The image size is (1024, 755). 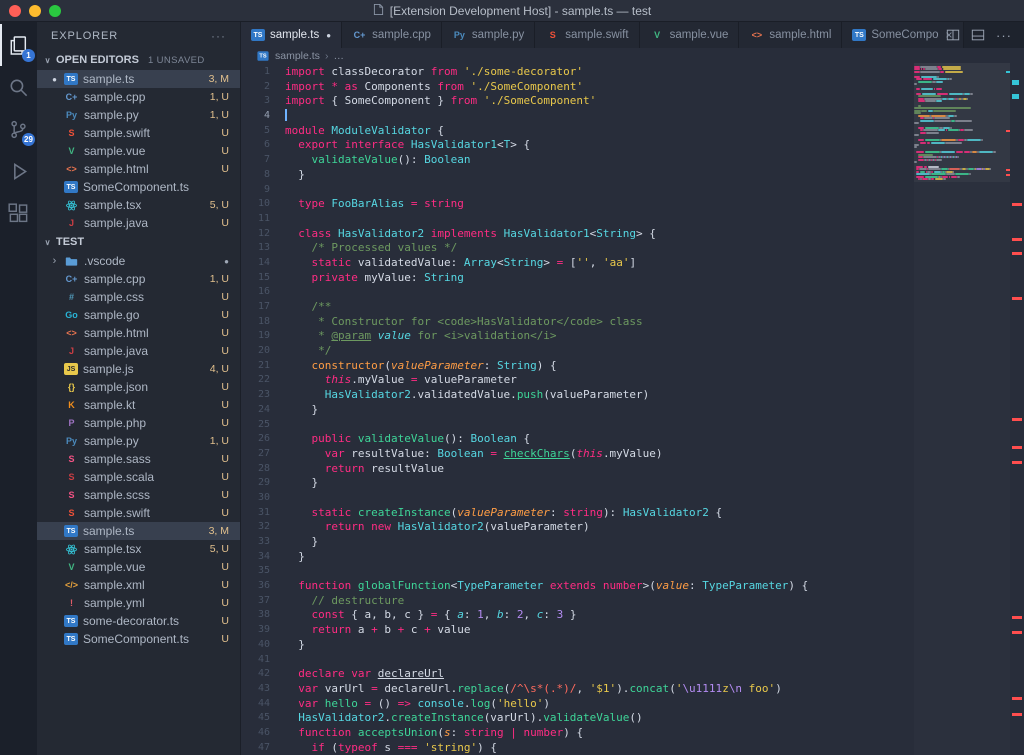 What do you see at coordinates (392, 35) in the screenshot?
I see `tab-sample.cpp: C+ sample.cpp` at bounding box center [392, 35].